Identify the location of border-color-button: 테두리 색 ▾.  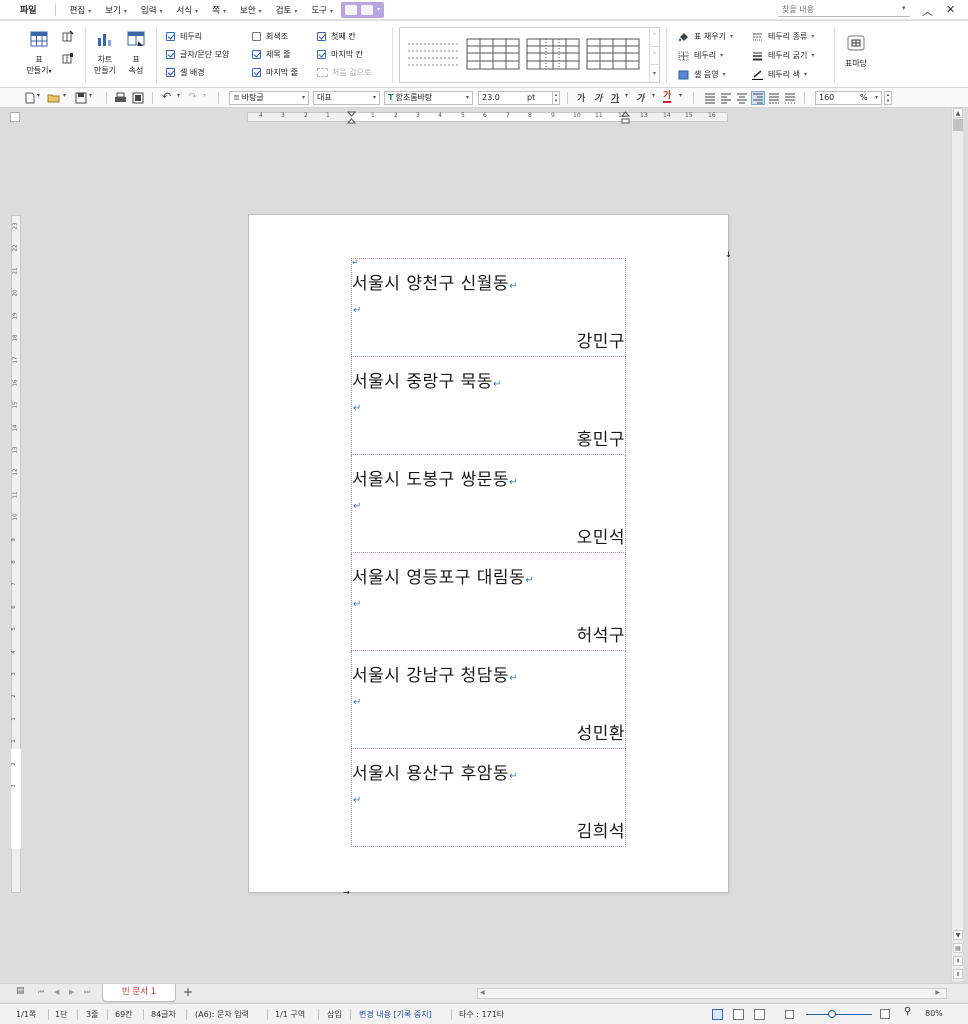
(779, 74).